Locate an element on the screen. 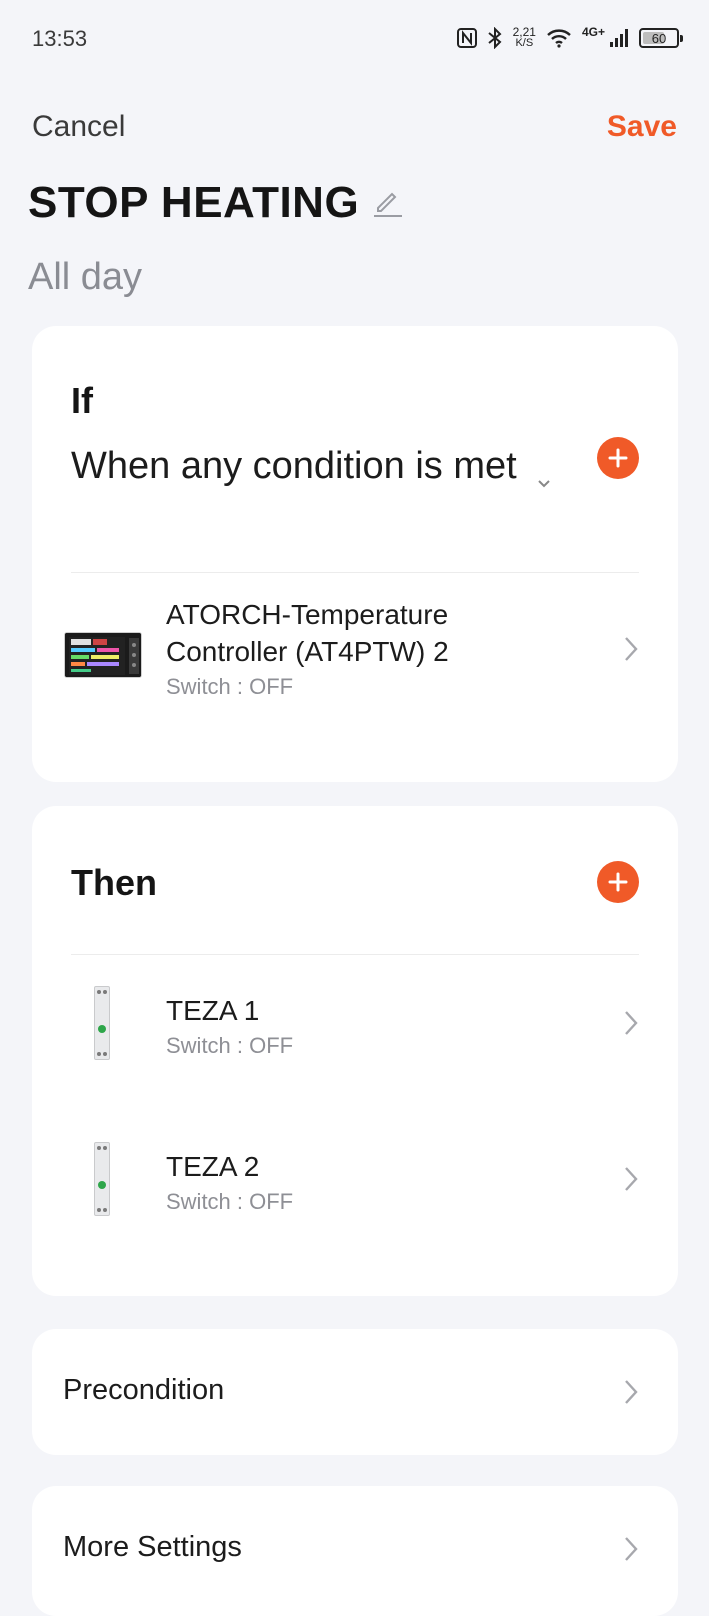 The image size is (709, 1616). schedule-subtitle: All day is located at coordinates (85, 277).